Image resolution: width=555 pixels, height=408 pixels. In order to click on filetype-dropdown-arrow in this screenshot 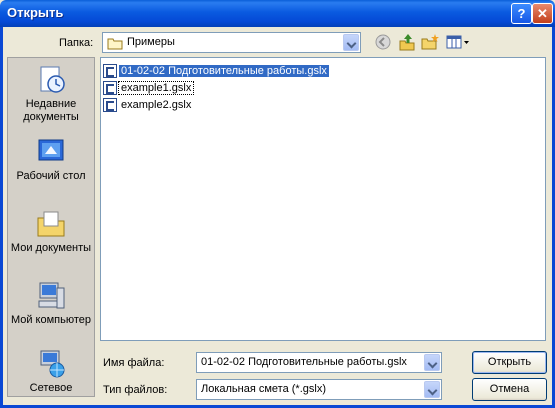, I will do `click(432, 389)`.